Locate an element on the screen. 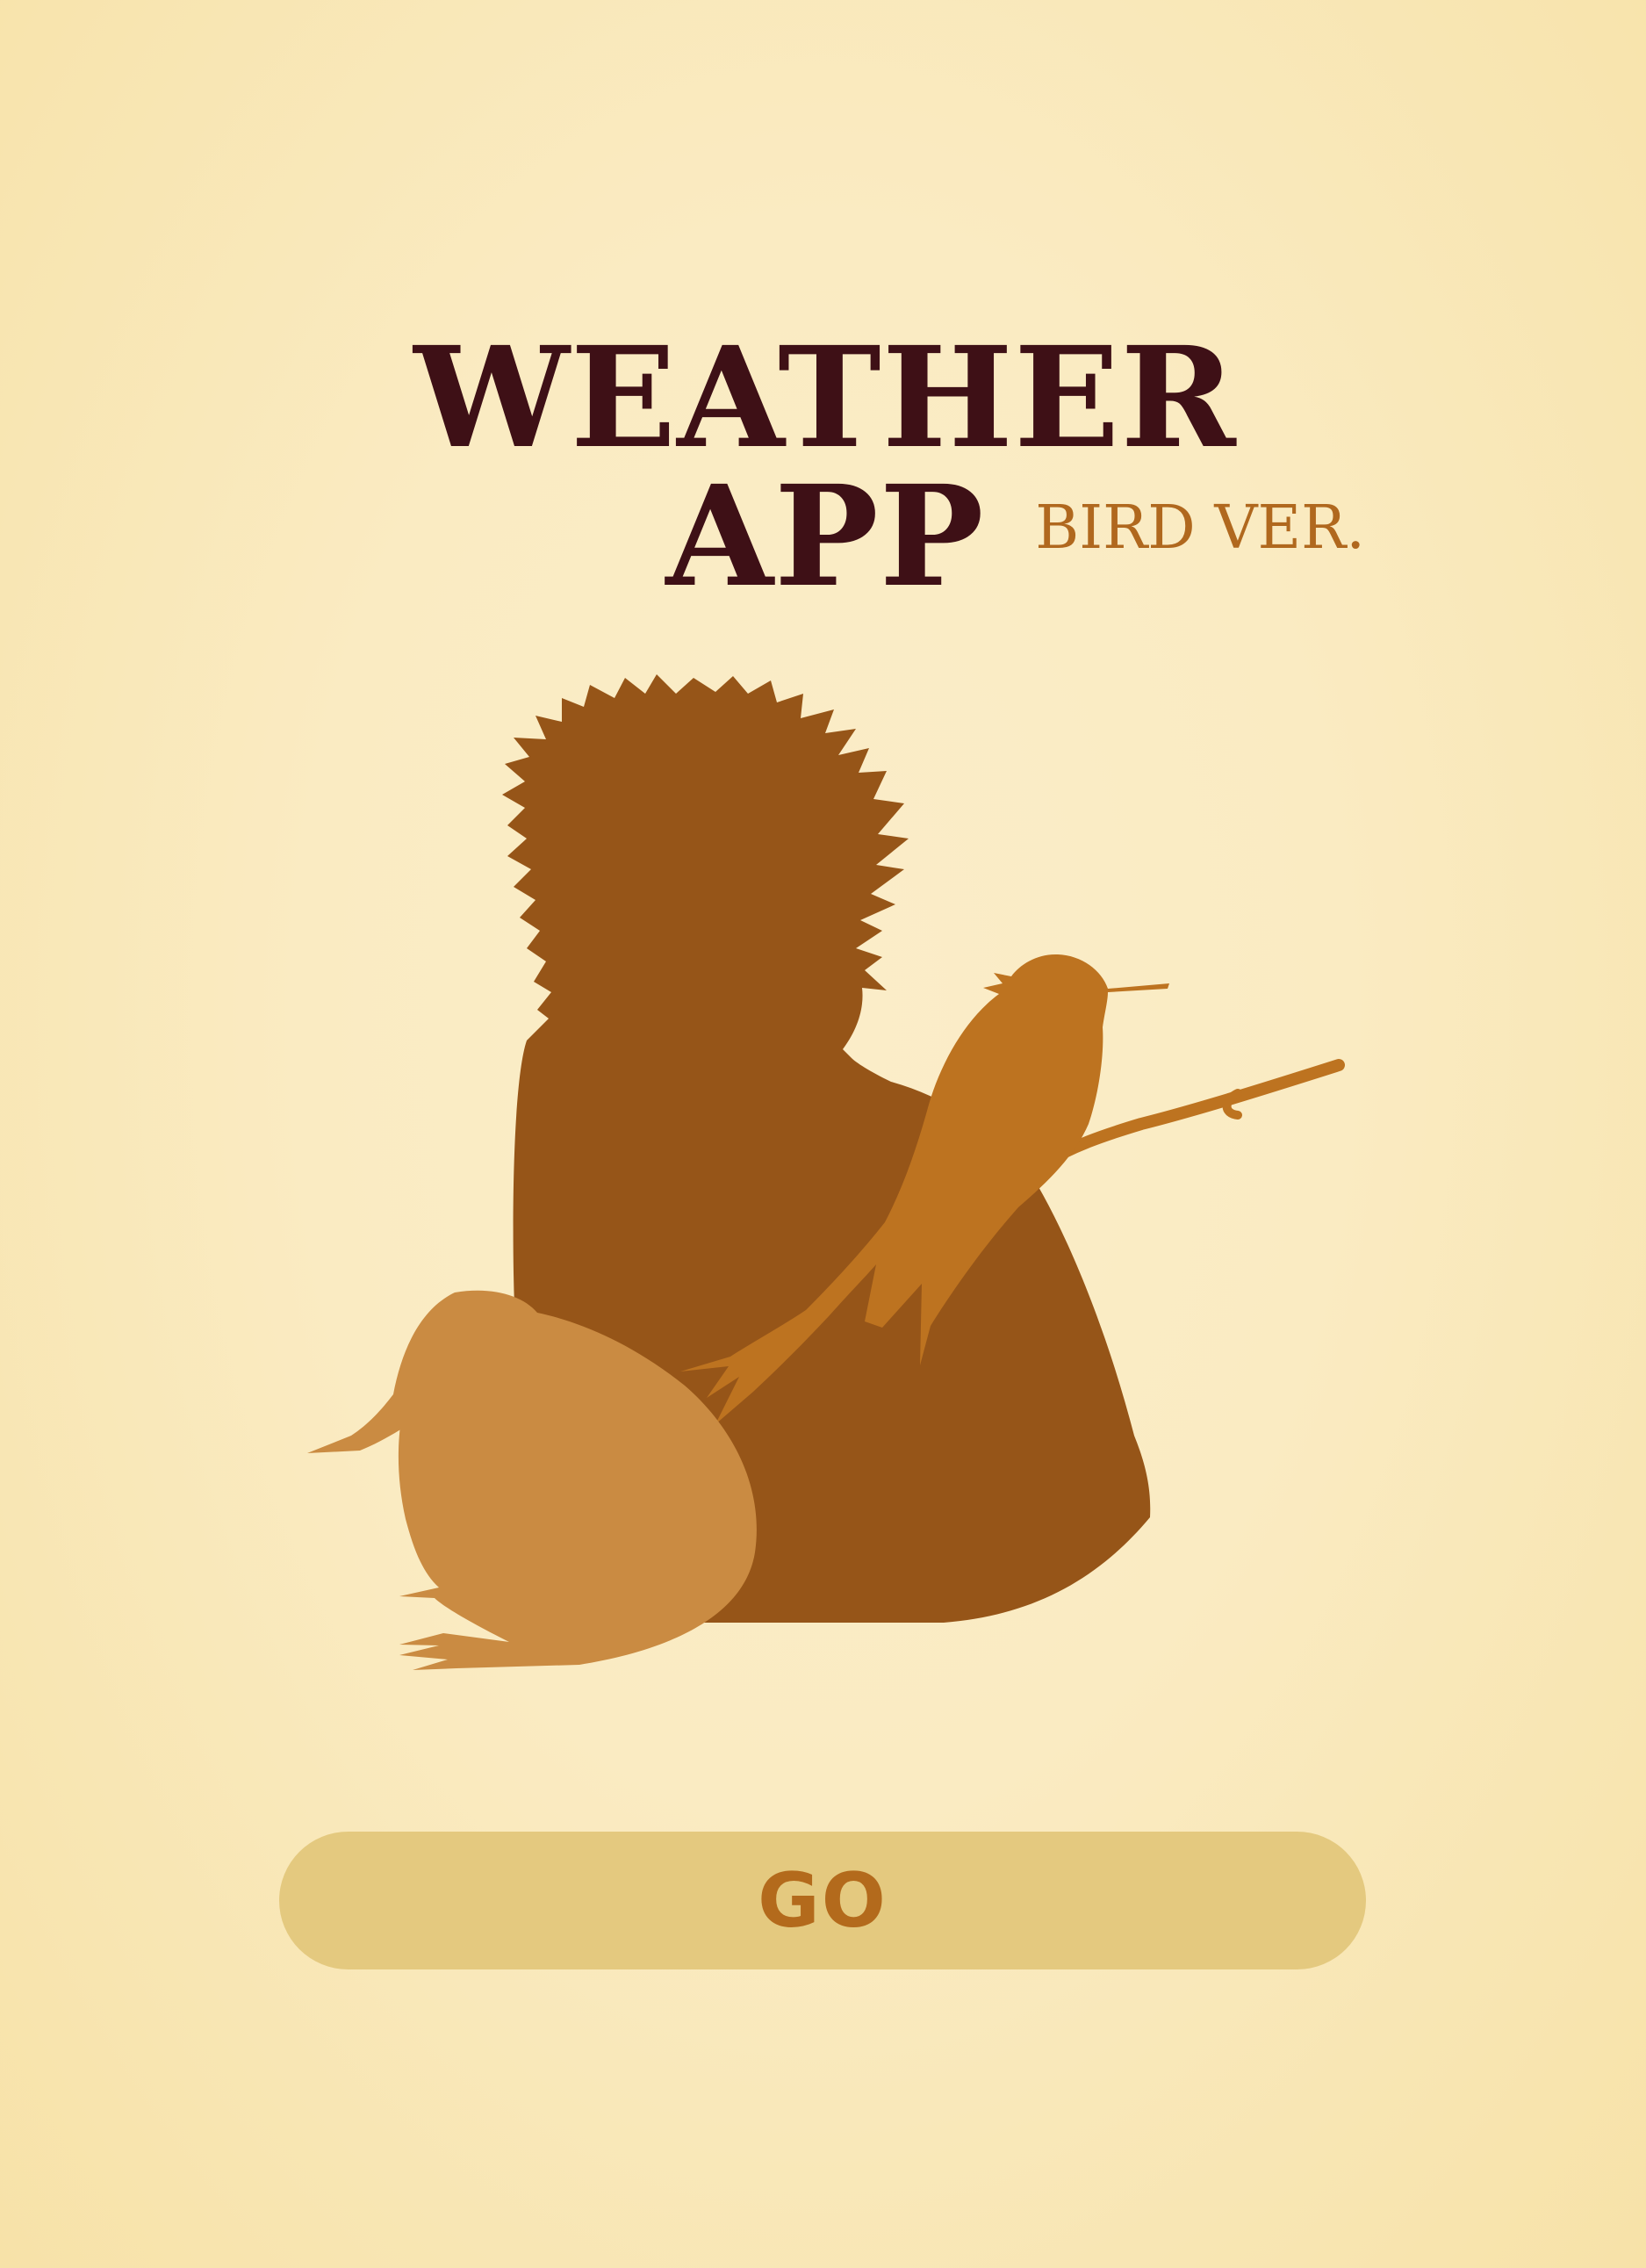  go-button: GO is located at coordinates (822, 1900).